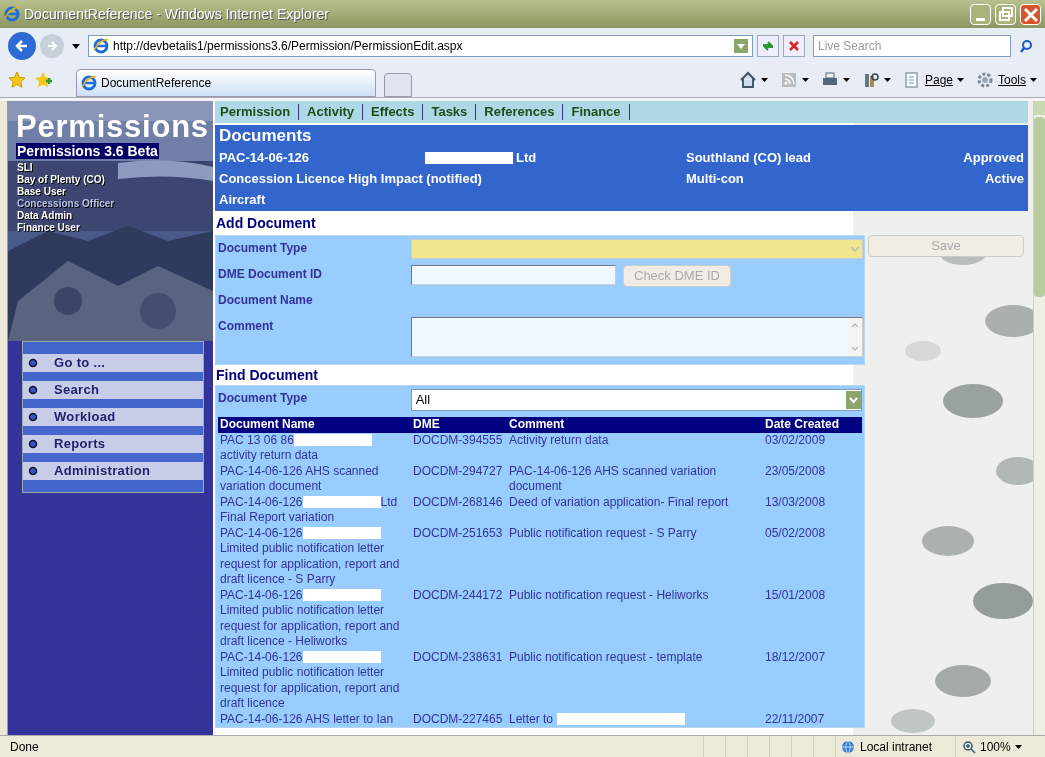 This screenshot has height=757, width=1045. I want to click on permission-kind: Multi-con, so click(715, 179).